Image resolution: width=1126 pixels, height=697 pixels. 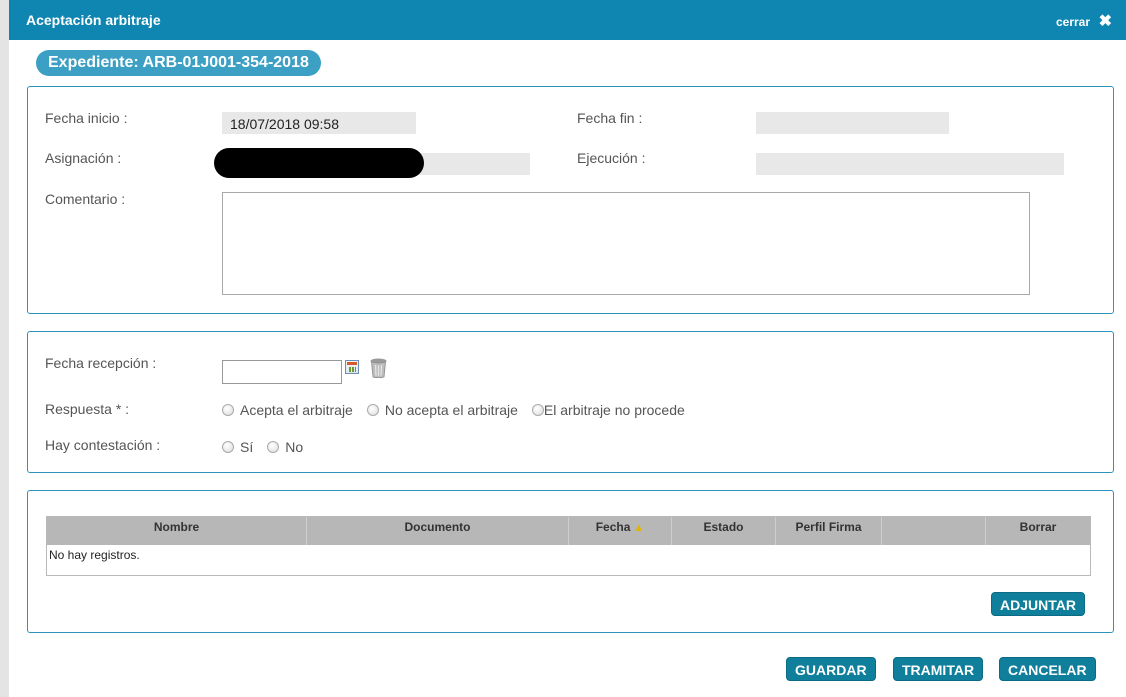 I want to click on expediente-badge: Expediente: ARB-01J001-354-2018, so click(x=178, y=63).